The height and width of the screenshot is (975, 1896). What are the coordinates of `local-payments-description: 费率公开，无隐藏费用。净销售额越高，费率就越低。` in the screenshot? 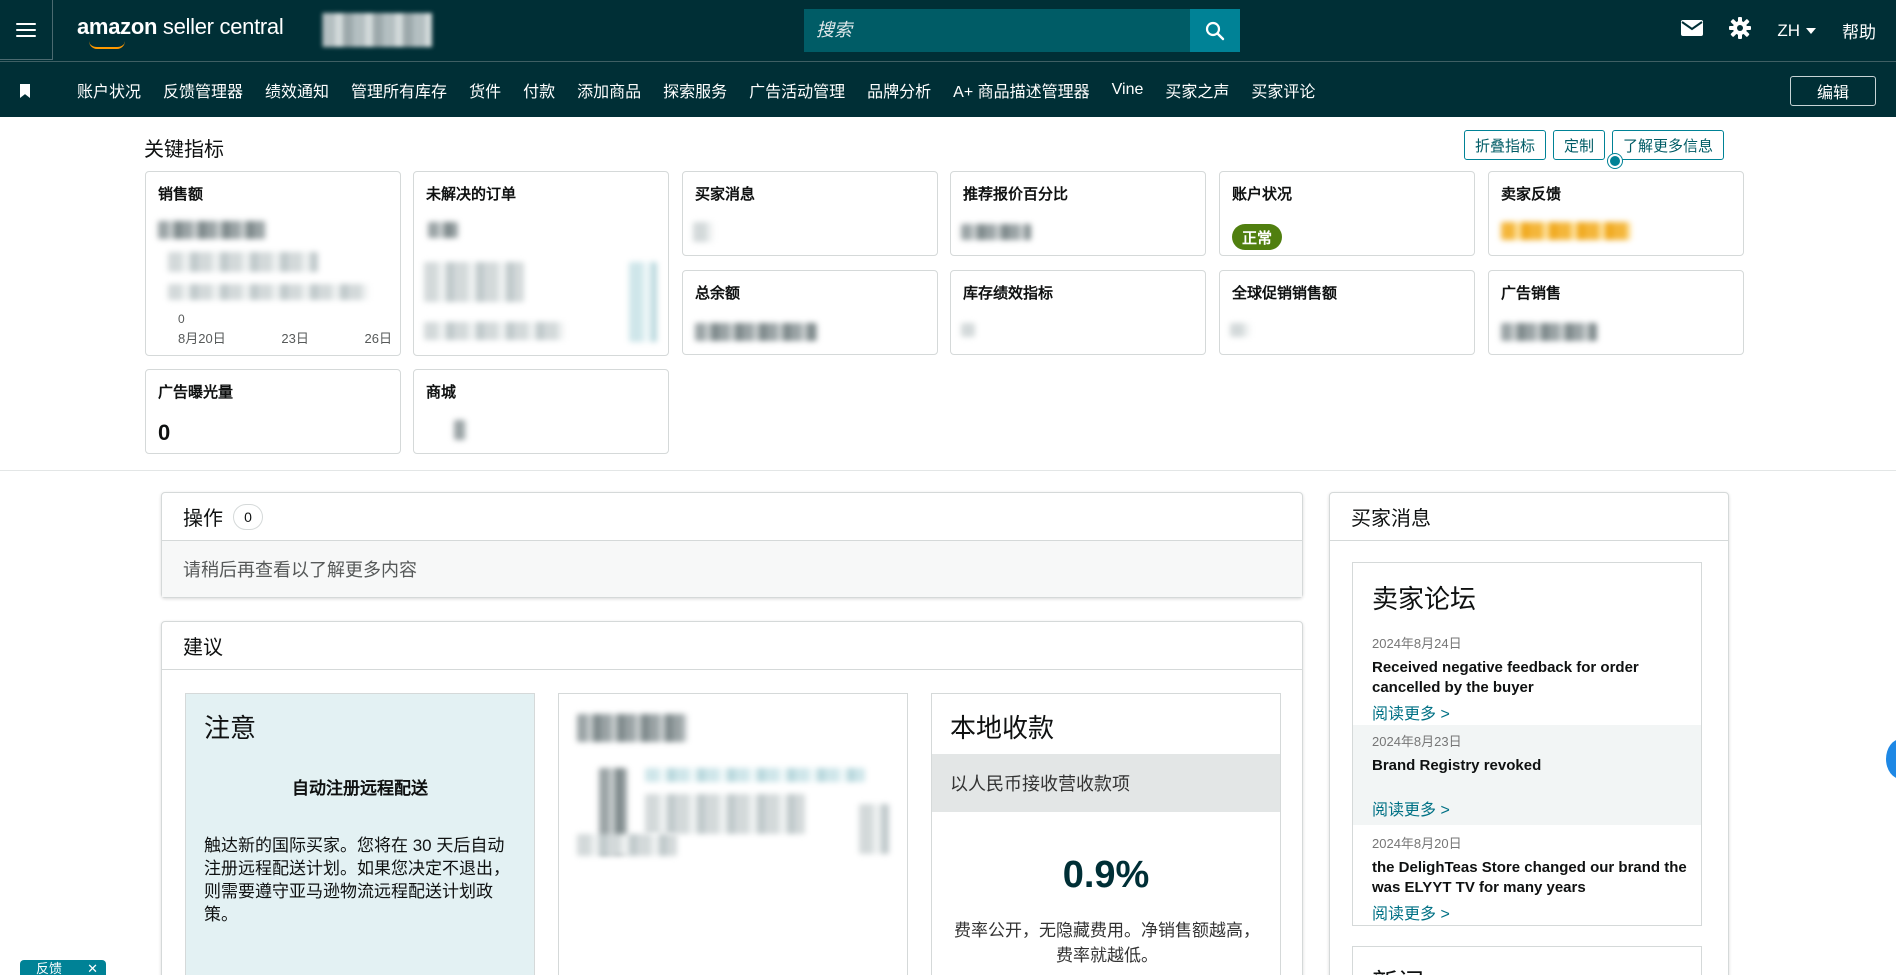 It's located at (1107, 943).